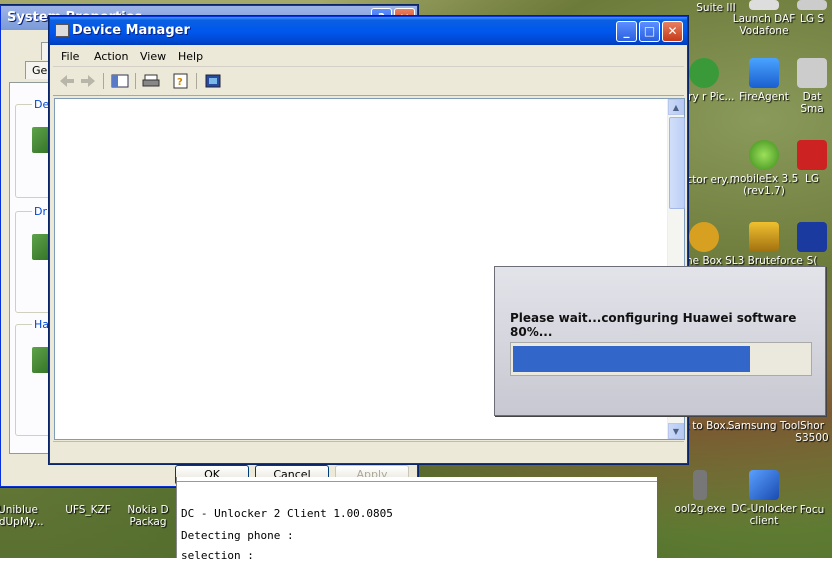  What do you see at coordinates (120, 81) in the screenshot?
I see `show-hide-console-tree-icon` at bounding box center [120, 81].